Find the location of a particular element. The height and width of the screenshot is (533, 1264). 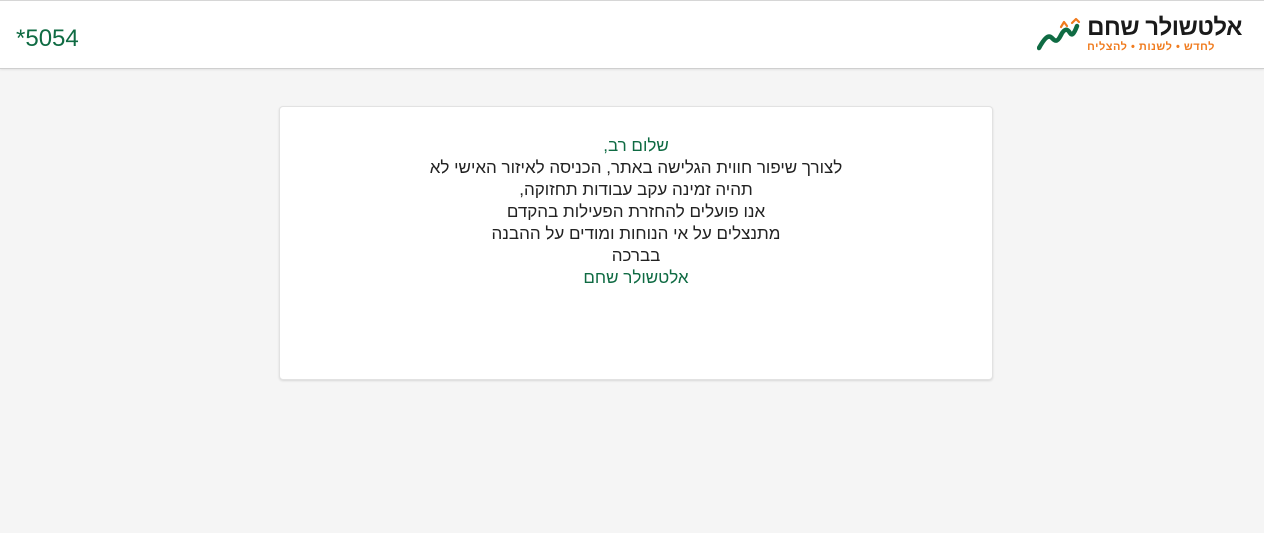

phone-number-link: *5054 is located at coordinates (47, 39).